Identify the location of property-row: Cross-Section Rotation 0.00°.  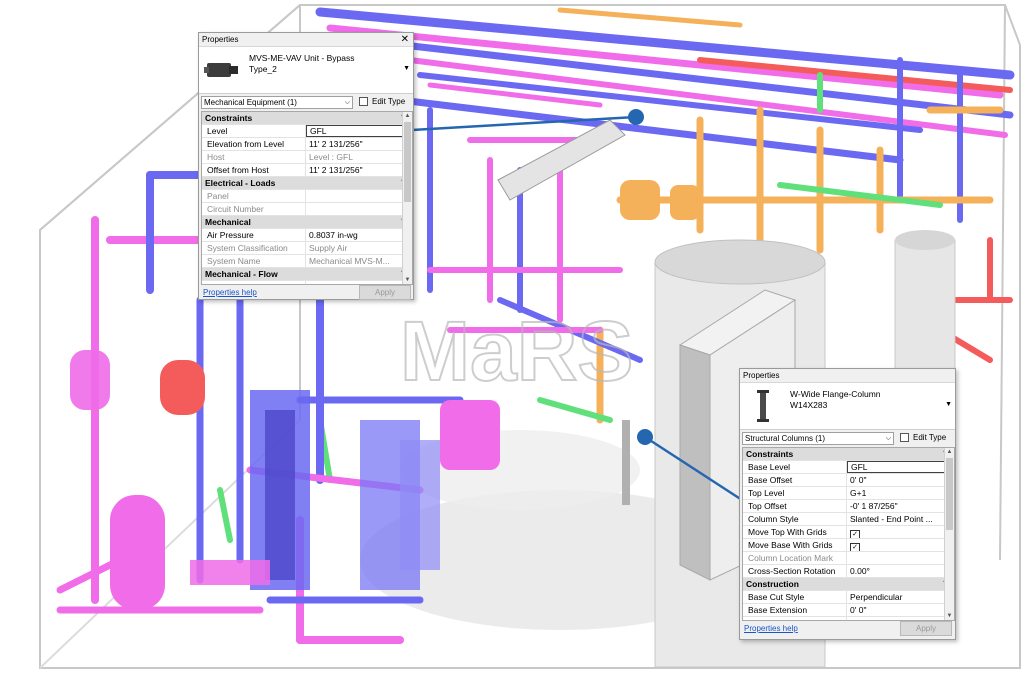
(848, 571).